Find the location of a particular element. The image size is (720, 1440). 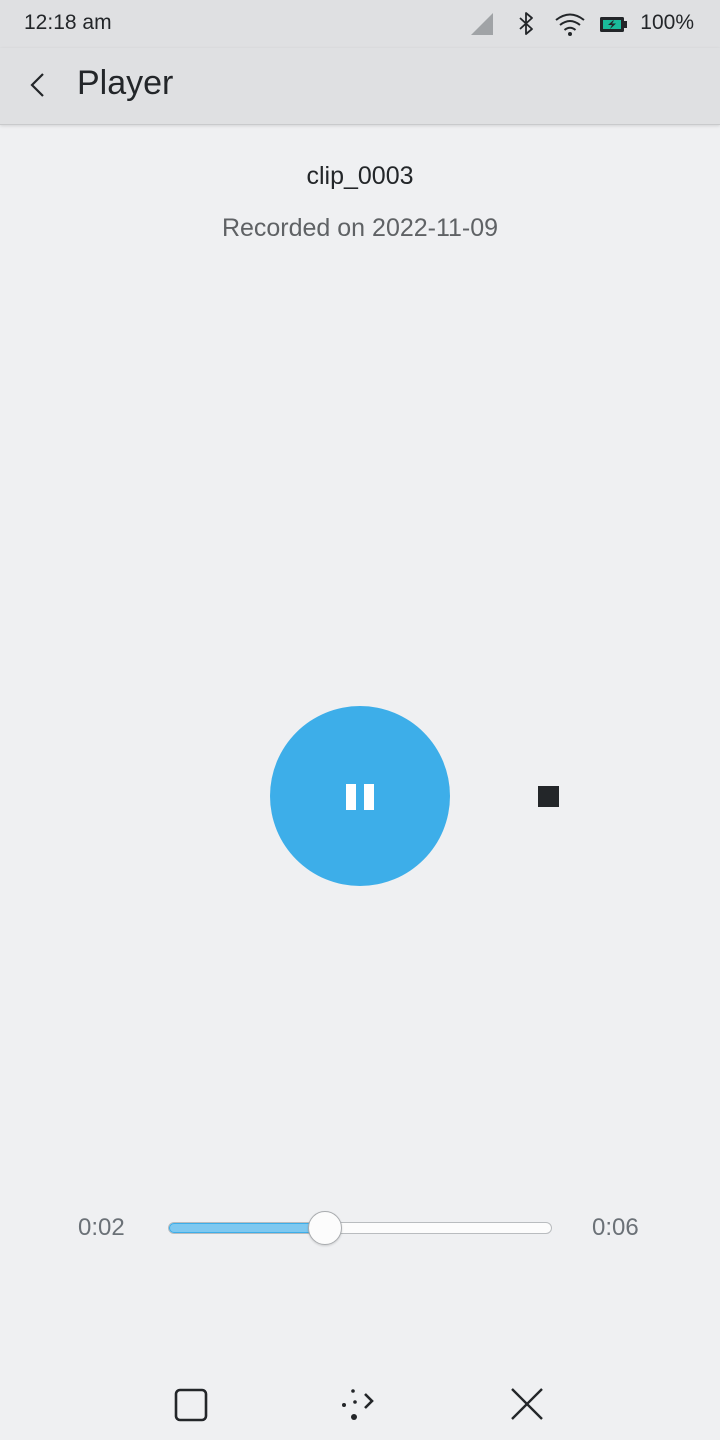

overview-button is located at coordinates (191, 1405).